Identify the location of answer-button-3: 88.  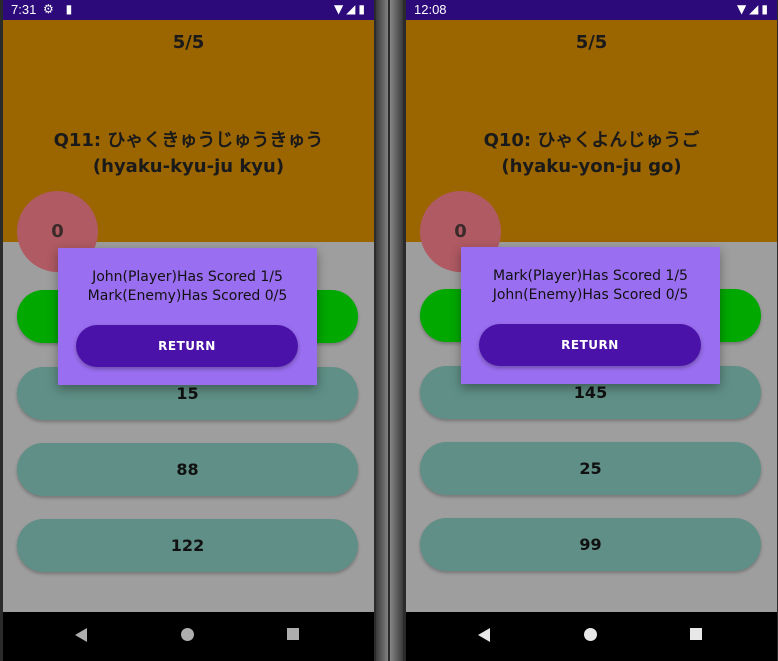
(187, 469).